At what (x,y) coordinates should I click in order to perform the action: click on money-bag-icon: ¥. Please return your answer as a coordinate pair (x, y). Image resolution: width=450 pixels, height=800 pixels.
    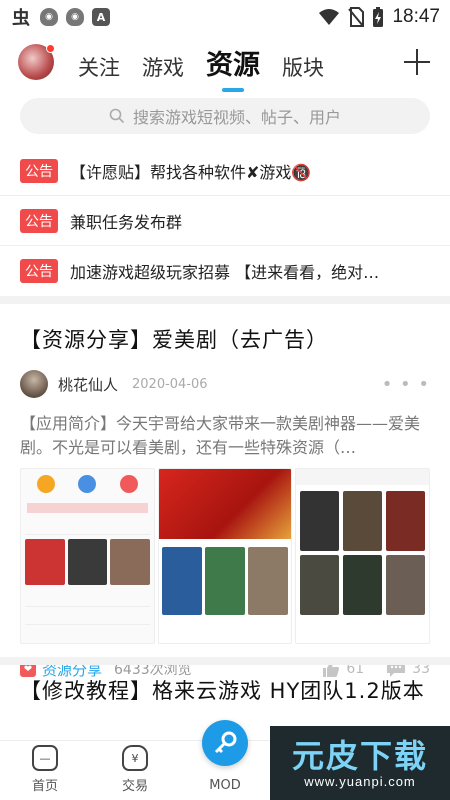
    Looking at the image, I should click on (135, 758).